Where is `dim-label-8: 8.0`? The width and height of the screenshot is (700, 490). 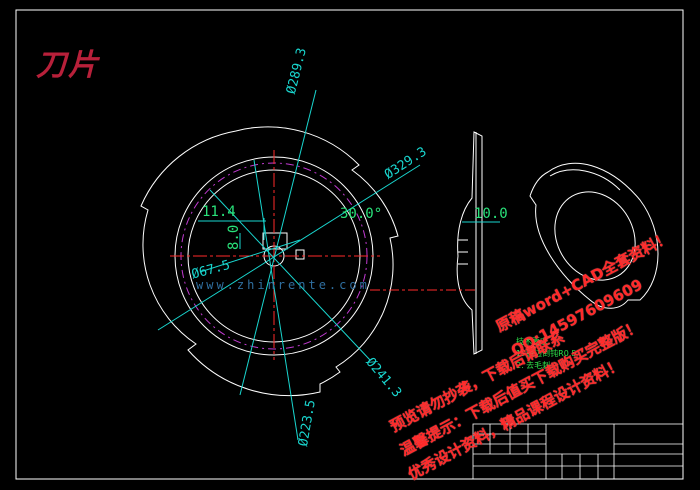
dim-label-8: 8.0 is located at coordinates (234, 237).